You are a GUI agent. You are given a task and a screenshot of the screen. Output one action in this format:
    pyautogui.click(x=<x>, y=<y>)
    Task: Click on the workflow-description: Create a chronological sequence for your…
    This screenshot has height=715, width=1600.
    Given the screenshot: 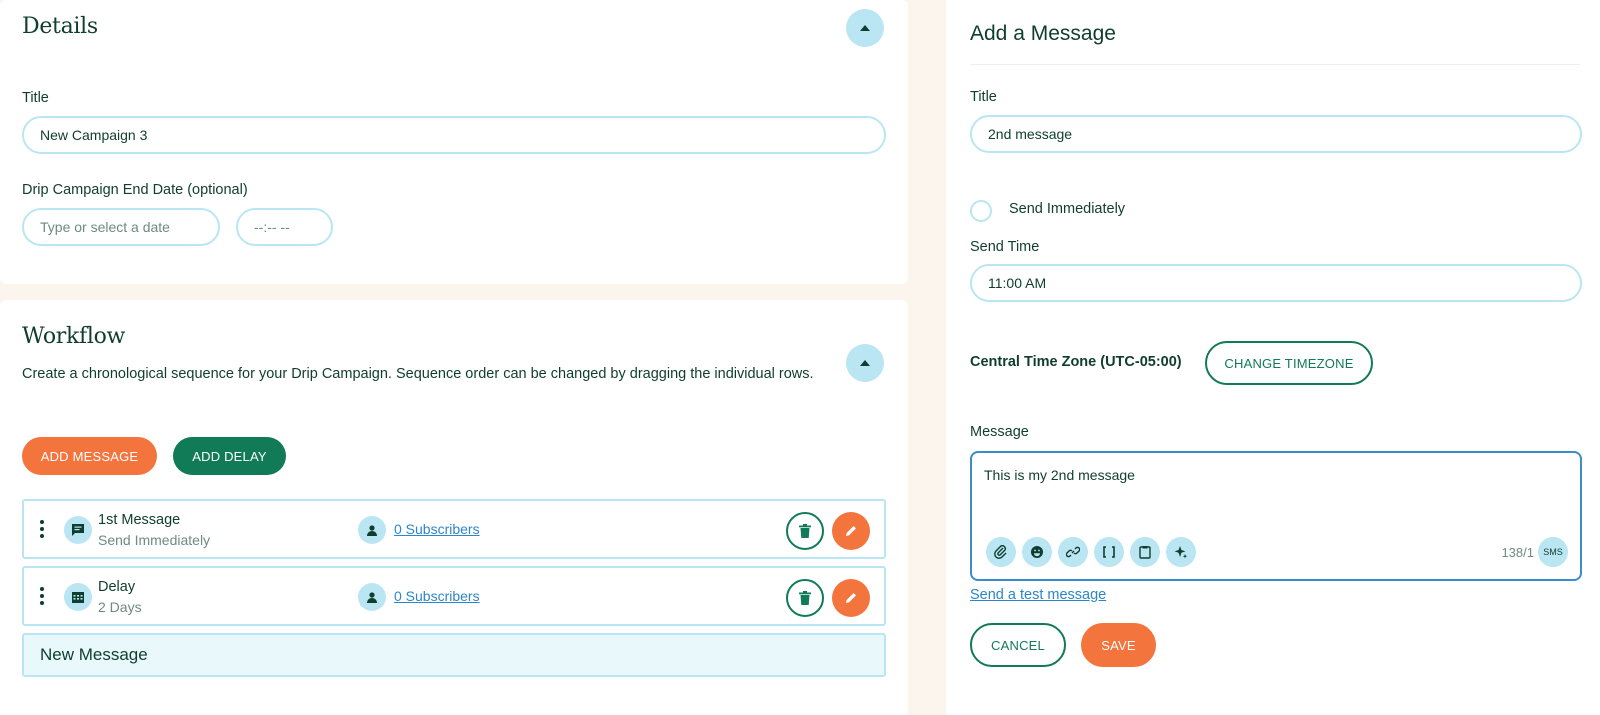 What is the action you would take?
    pyautogui.click(x=418, y=374)
    